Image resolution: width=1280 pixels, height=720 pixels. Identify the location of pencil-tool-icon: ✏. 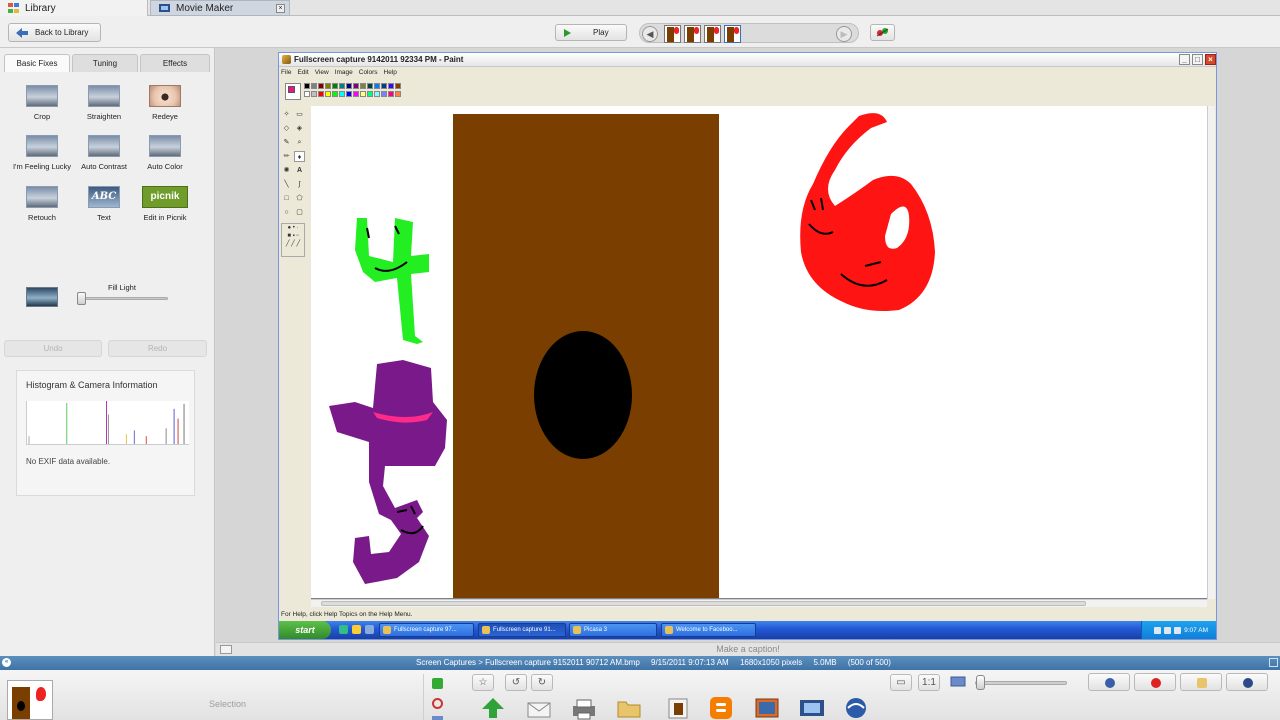
(286, 156).